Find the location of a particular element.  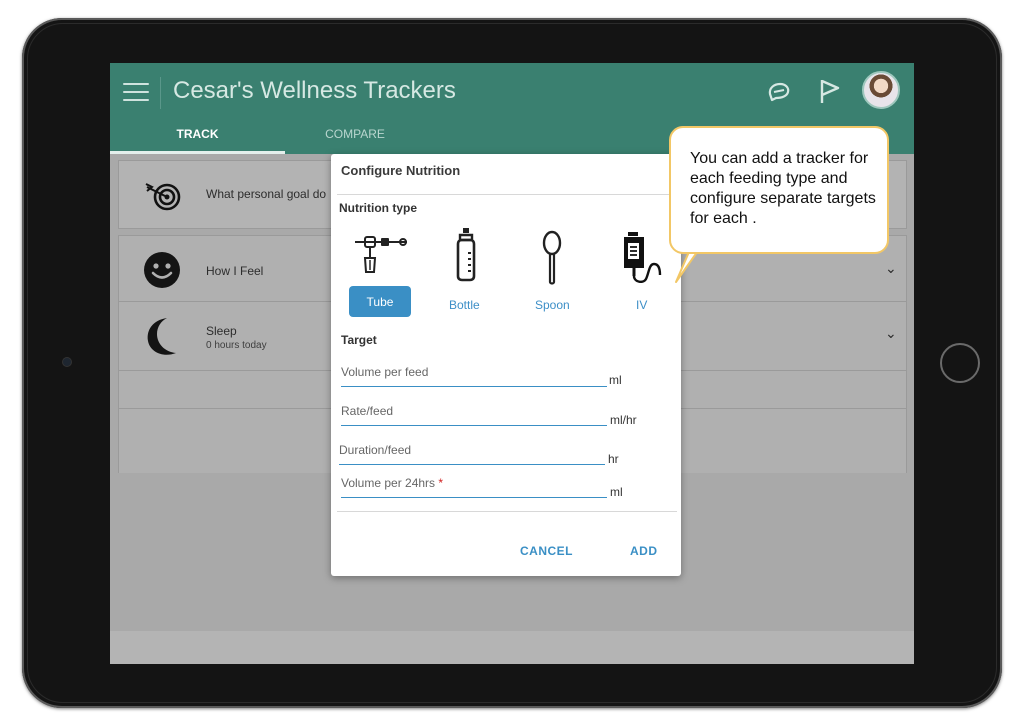

appbar-divider is located at coordinates (160, 93).